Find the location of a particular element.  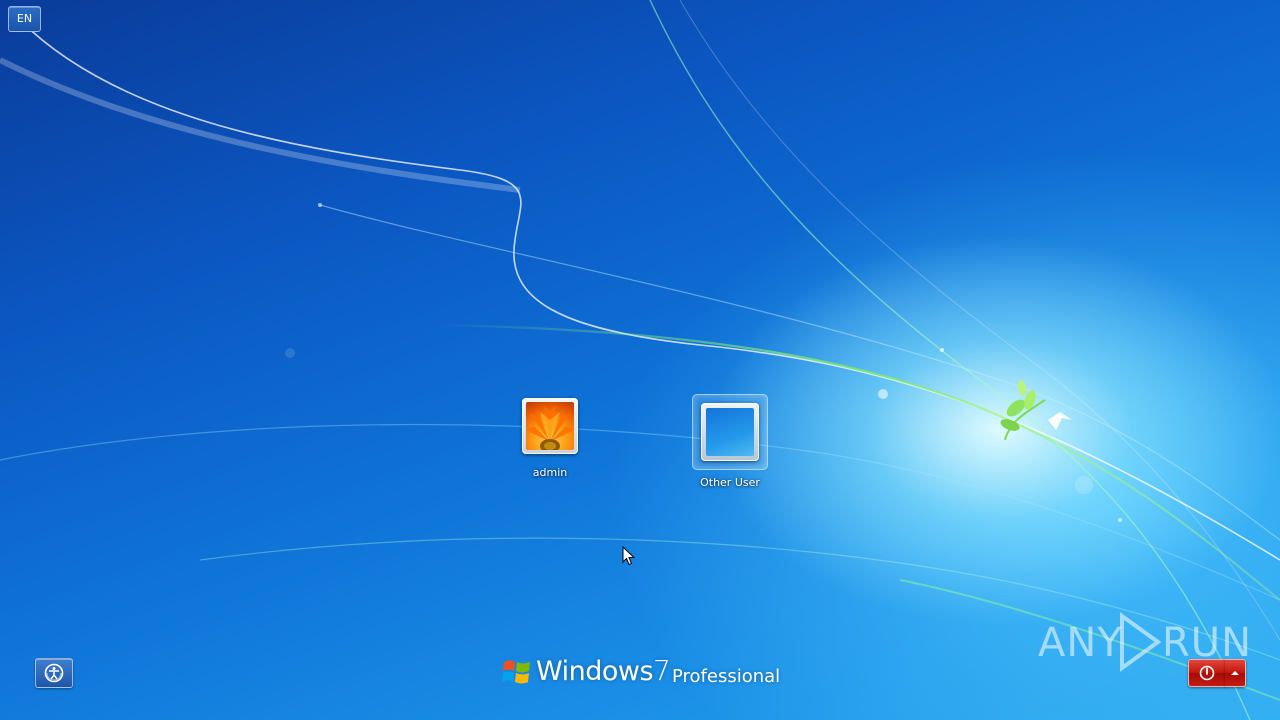

shutdown-button-group is located at coordinates (1217, 673).